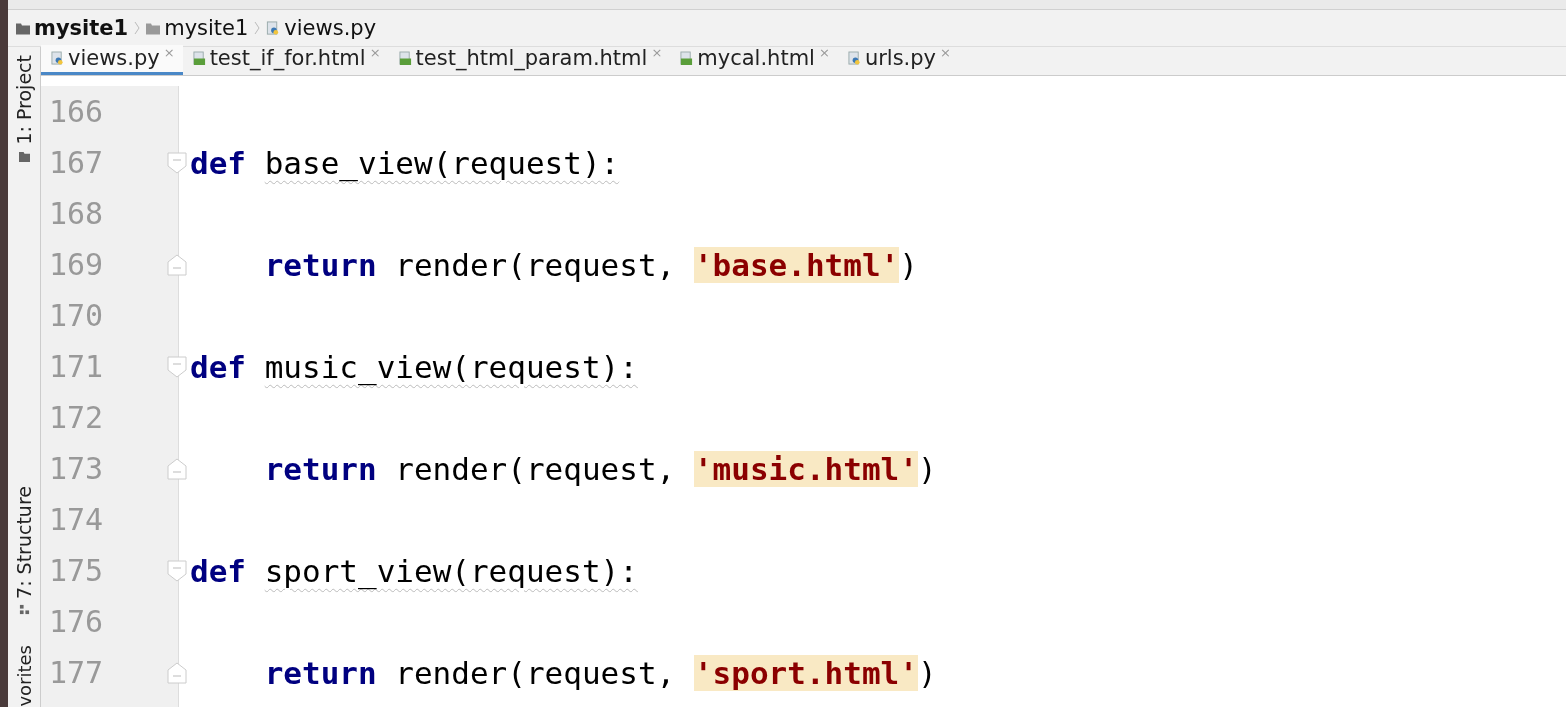 This screenshot has width=1566, height=707. Describe the element at coordinates (24, 610) in the screenshot. I see `structure-icon` at that location.